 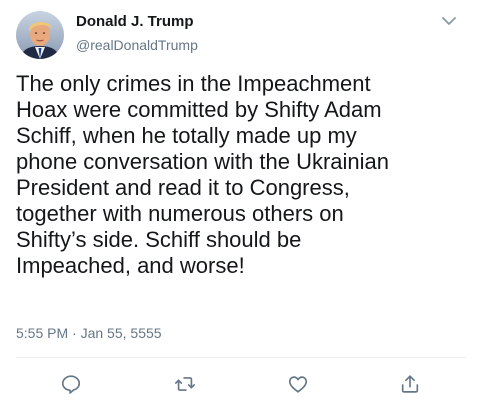 I want to click on author-name: Donald J. Trump, so click(x=135, y=21).